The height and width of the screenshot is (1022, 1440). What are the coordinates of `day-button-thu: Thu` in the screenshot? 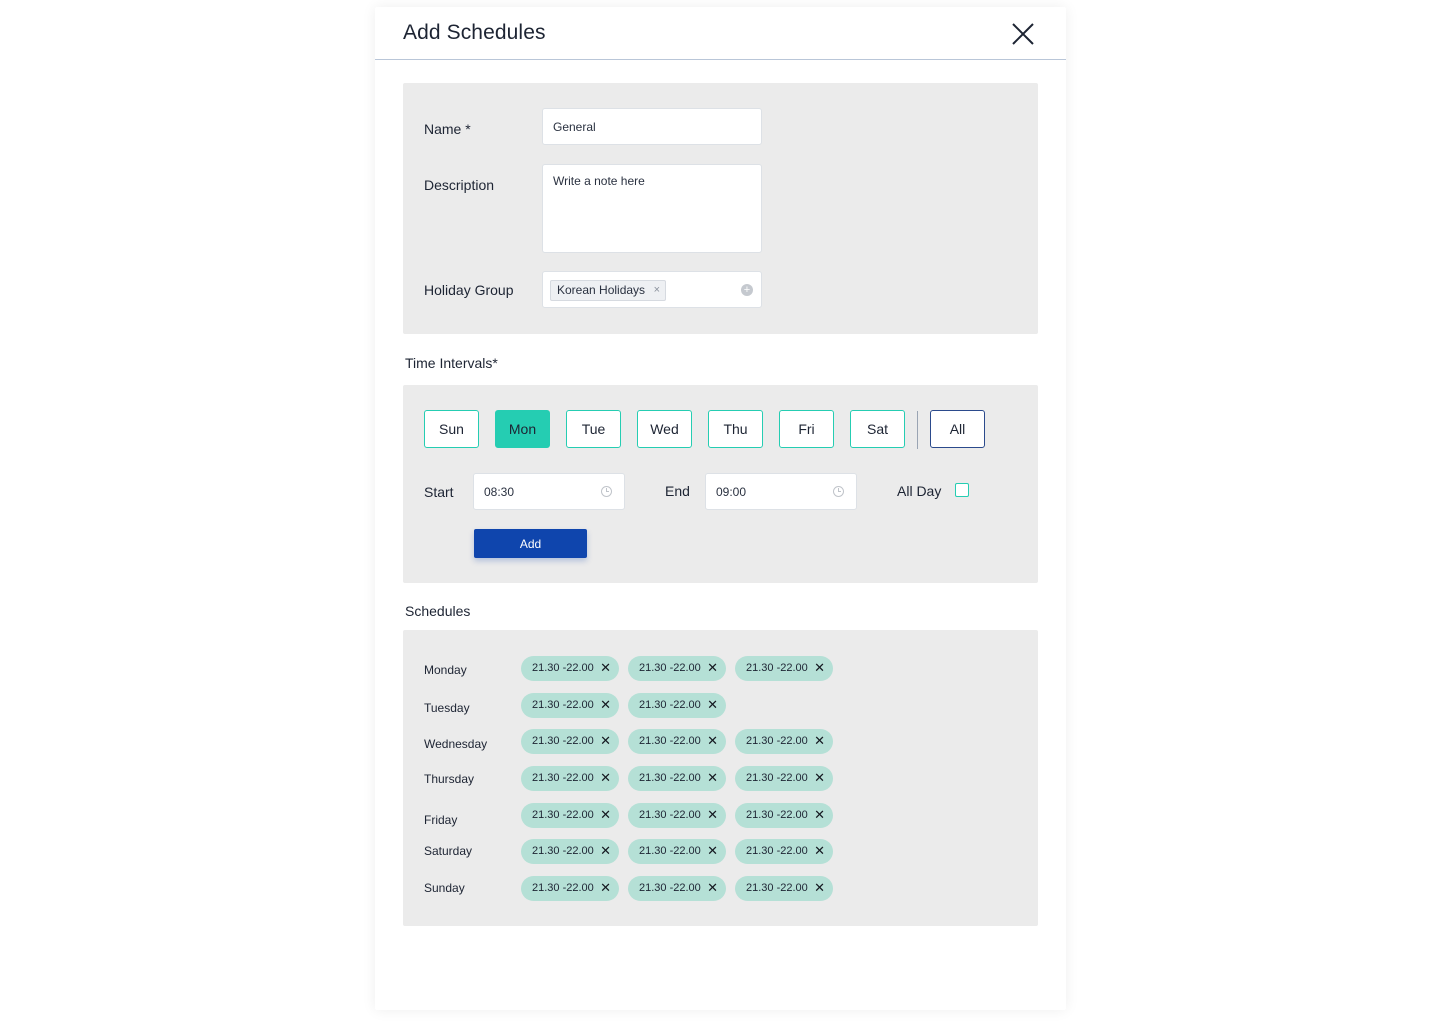 It's located at (735, 429).